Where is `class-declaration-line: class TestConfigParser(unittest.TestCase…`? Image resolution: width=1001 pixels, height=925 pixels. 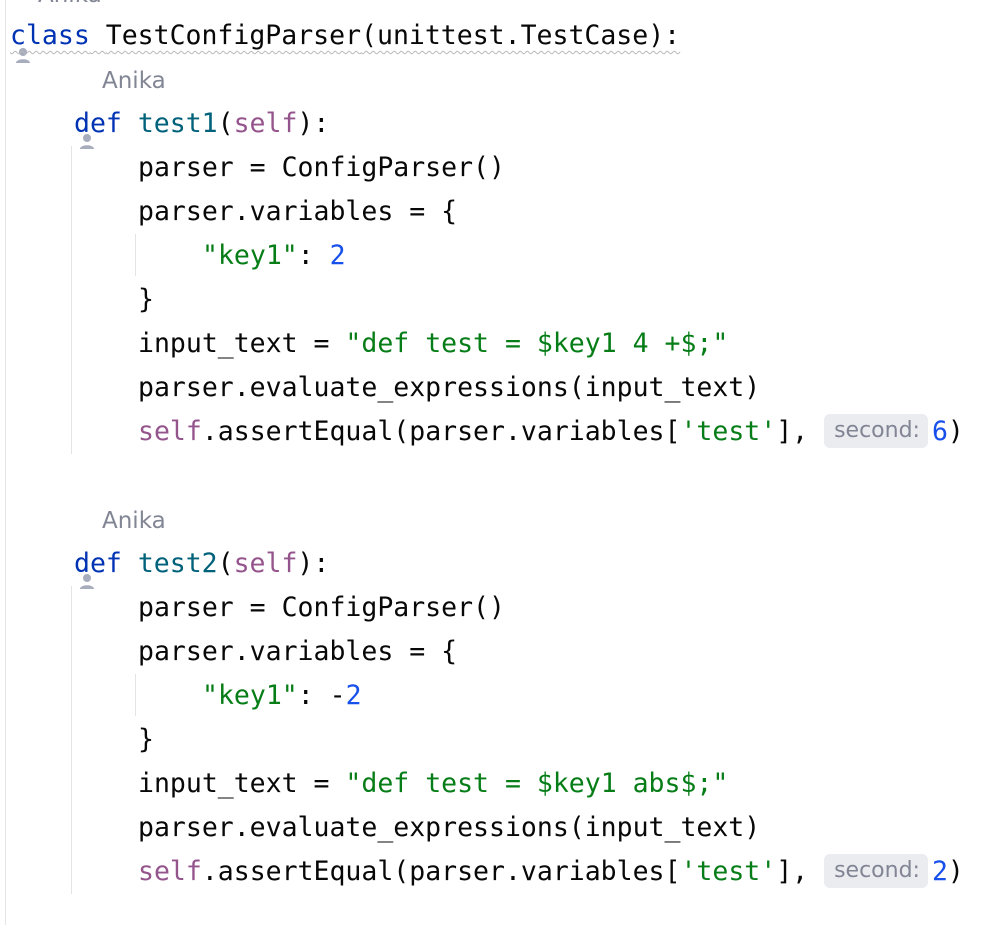
class-declaration-line: class TestConfigParser(unittest.TestCase… is located at coordinates (345, 36).